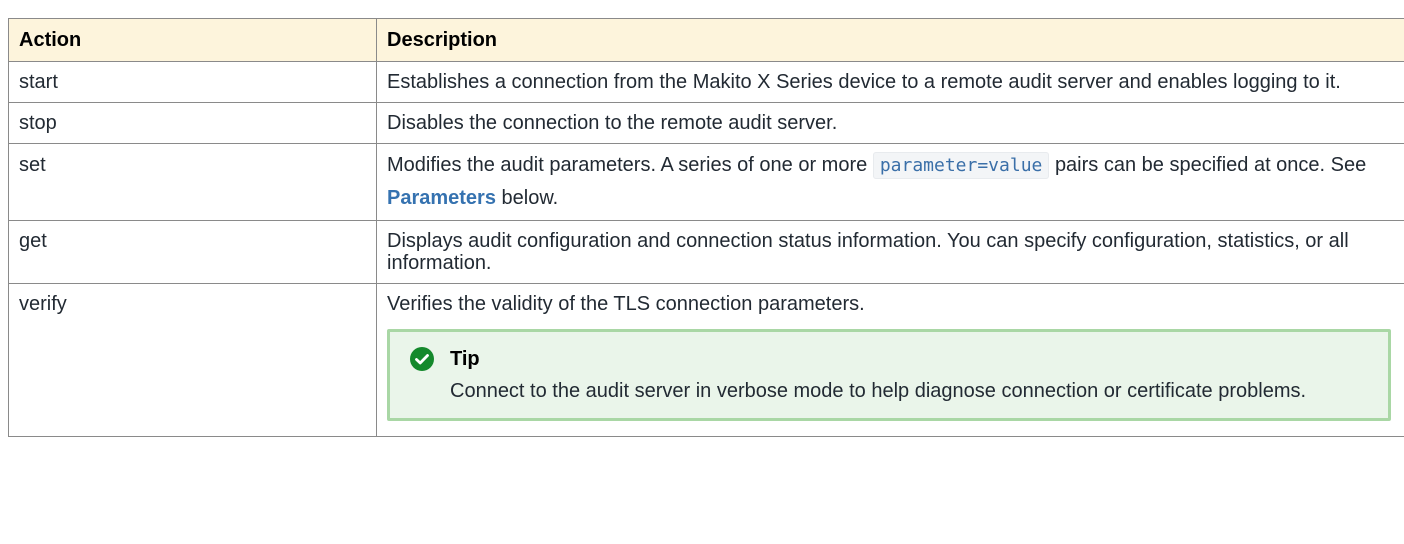 The width and height of the screenshot is (1404, 544). Describe the element at coordinates (441, 198) in the screenshot. I see `parameters-link: Parameters` at that location.